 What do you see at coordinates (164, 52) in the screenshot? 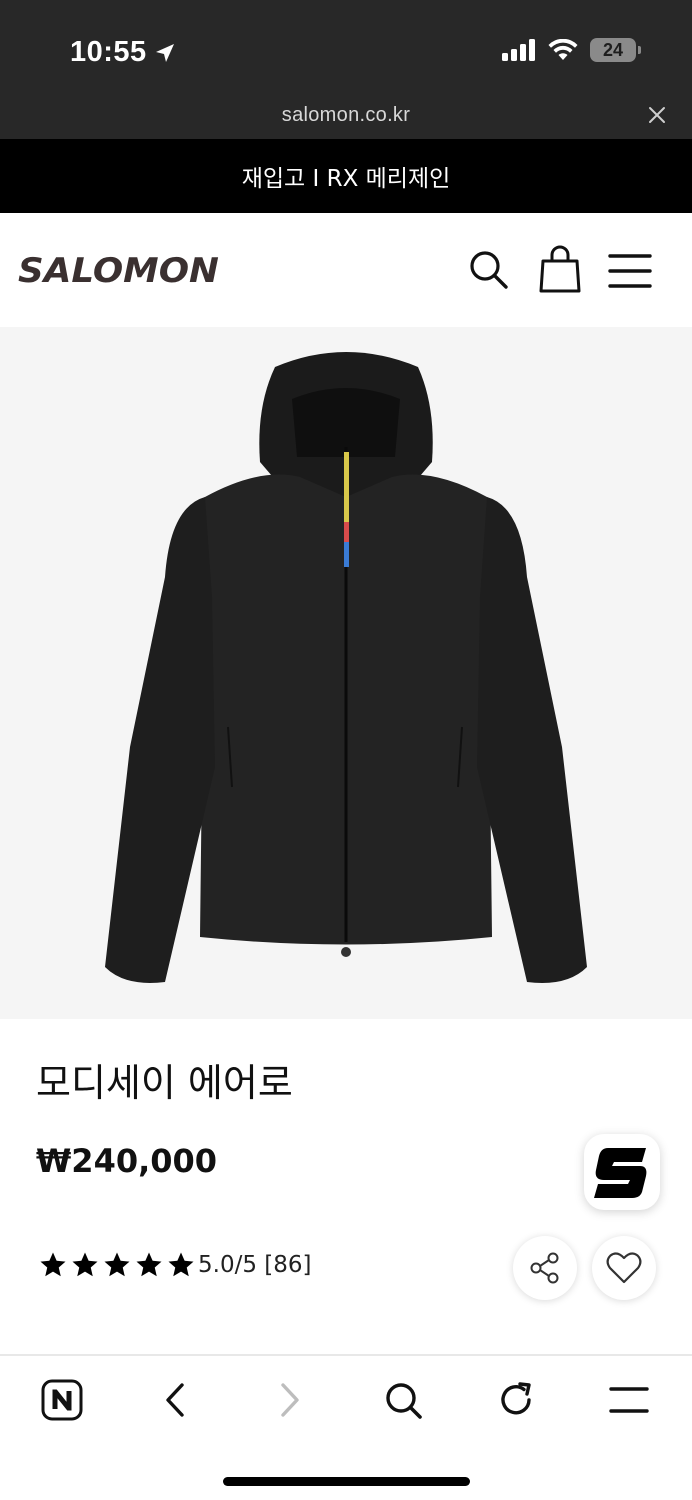
I see `location-arrow-icon` at bounding box center [164, 52].